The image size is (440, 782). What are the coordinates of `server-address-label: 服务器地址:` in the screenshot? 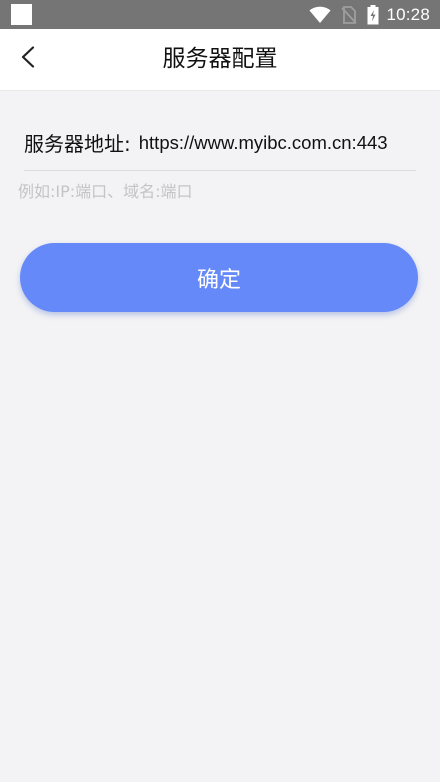 It's located at (77, 144).